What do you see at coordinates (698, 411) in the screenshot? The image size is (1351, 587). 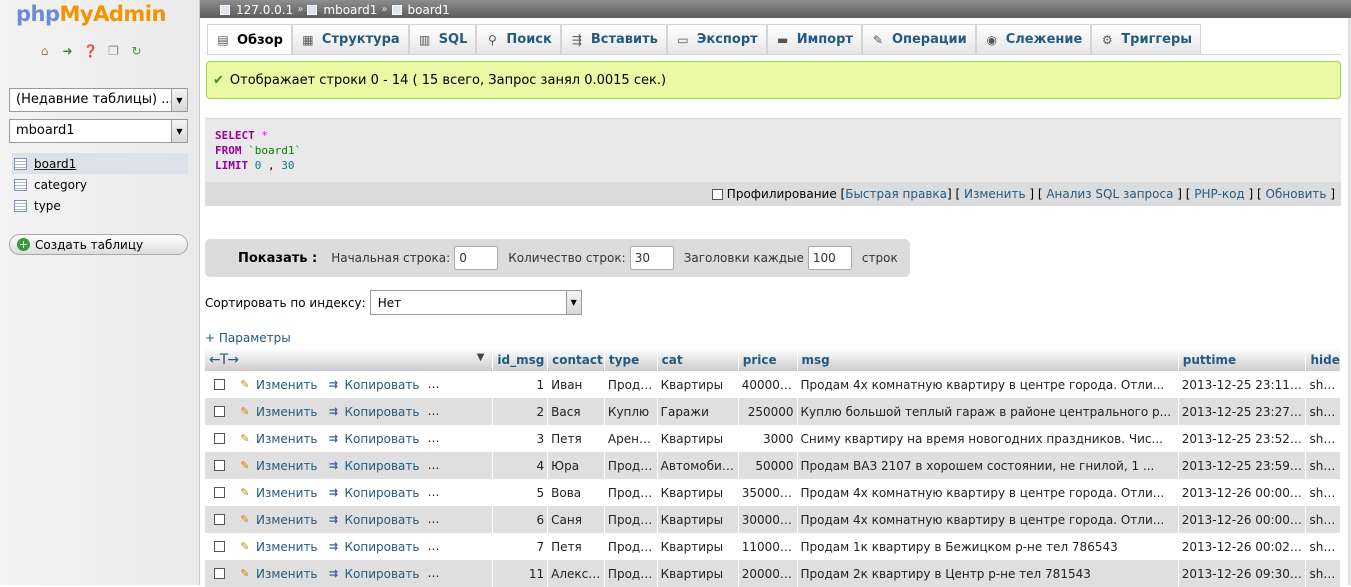 I see `cell-cat: Гаражи` at bounding box center [698, 411].